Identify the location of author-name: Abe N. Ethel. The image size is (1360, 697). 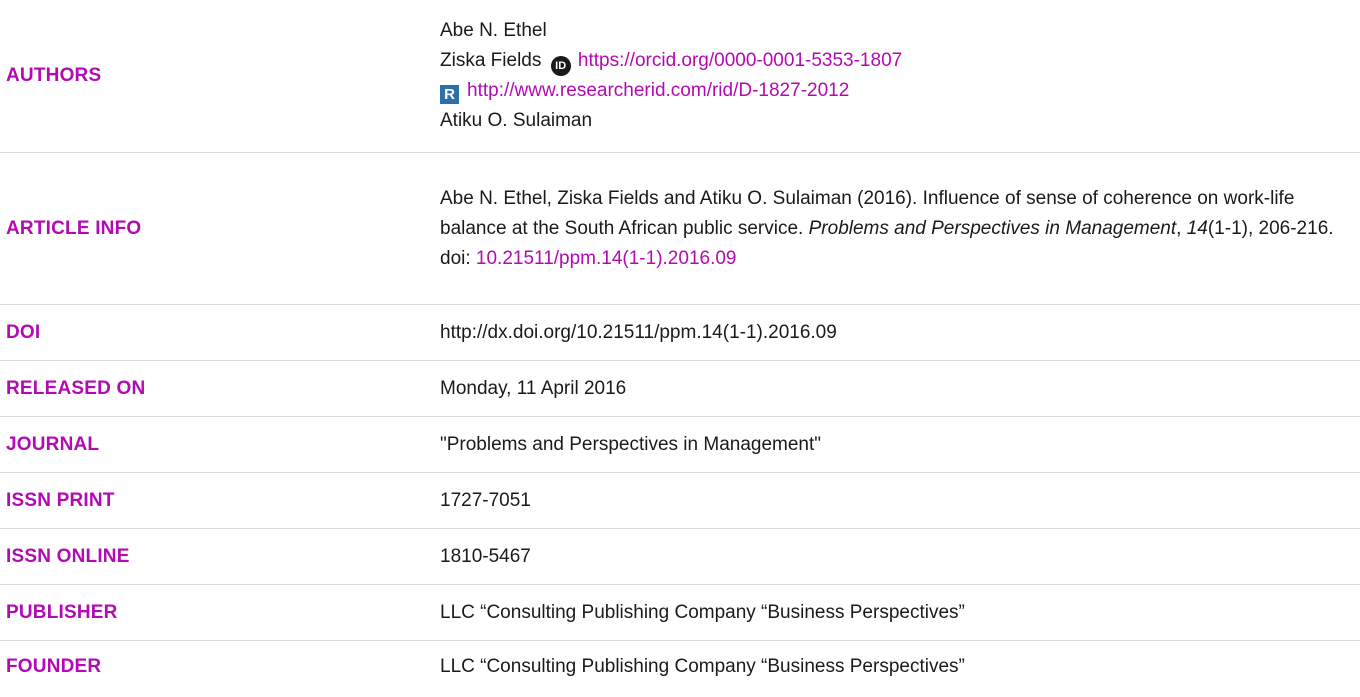
(493, 30).